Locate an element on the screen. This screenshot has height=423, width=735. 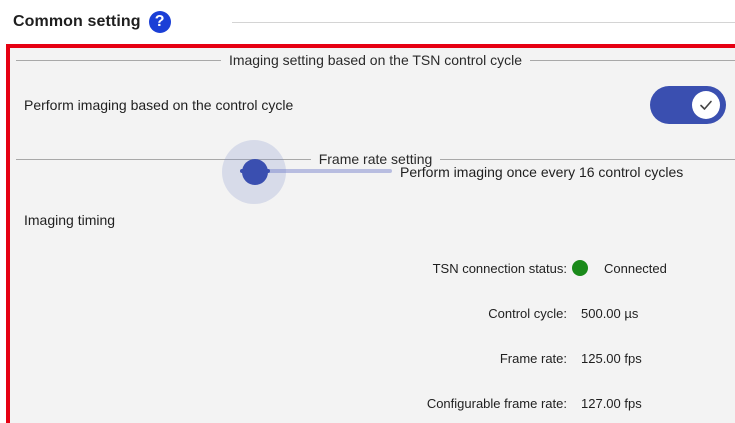
control-cycle-value: 500.00 µs is located at coordinates (610, 313).